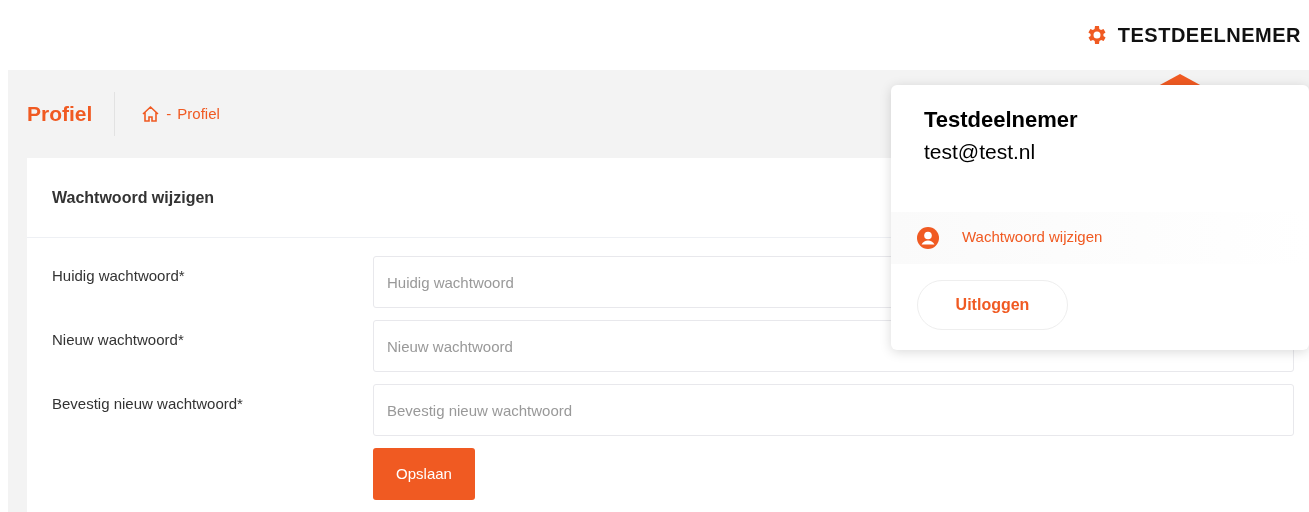 This screenshot has height=512, width=1309. I want to click on save-button: Opslaan, so click(424, 474).